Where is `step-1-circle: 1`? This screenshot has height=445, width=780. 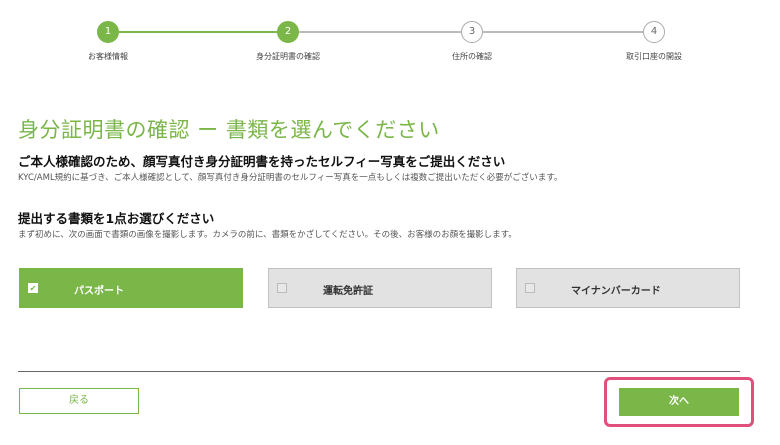 step-1-circle: 1 is located at coordinates (108, 32).